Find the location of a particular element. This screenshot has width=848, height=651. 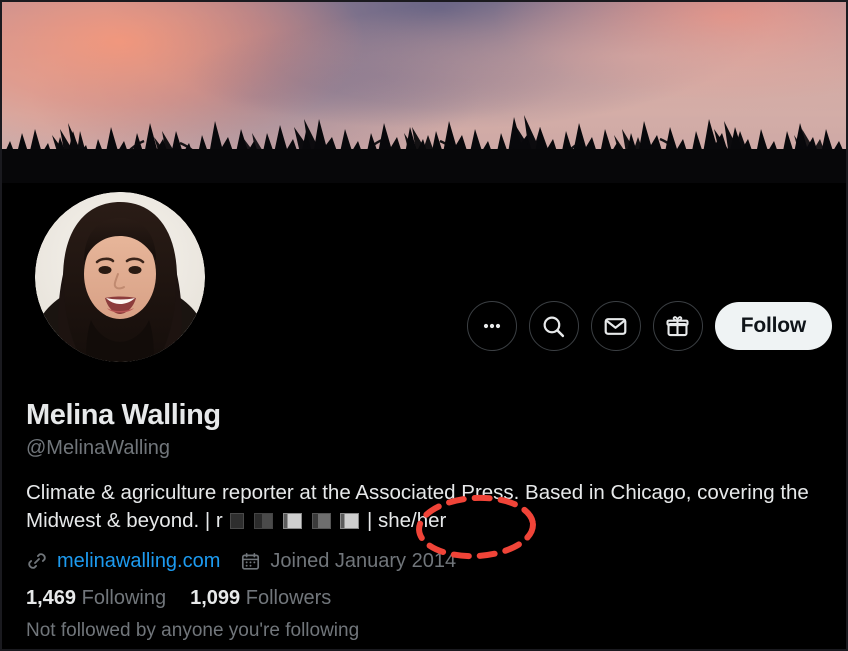

user-handle: @MelinaWalling is located at coordinates (98, 448).